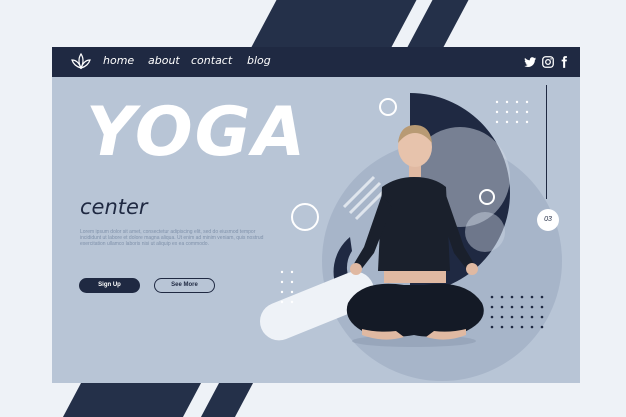  I want to click on navbar: home about contact blog, so click(316, 62).